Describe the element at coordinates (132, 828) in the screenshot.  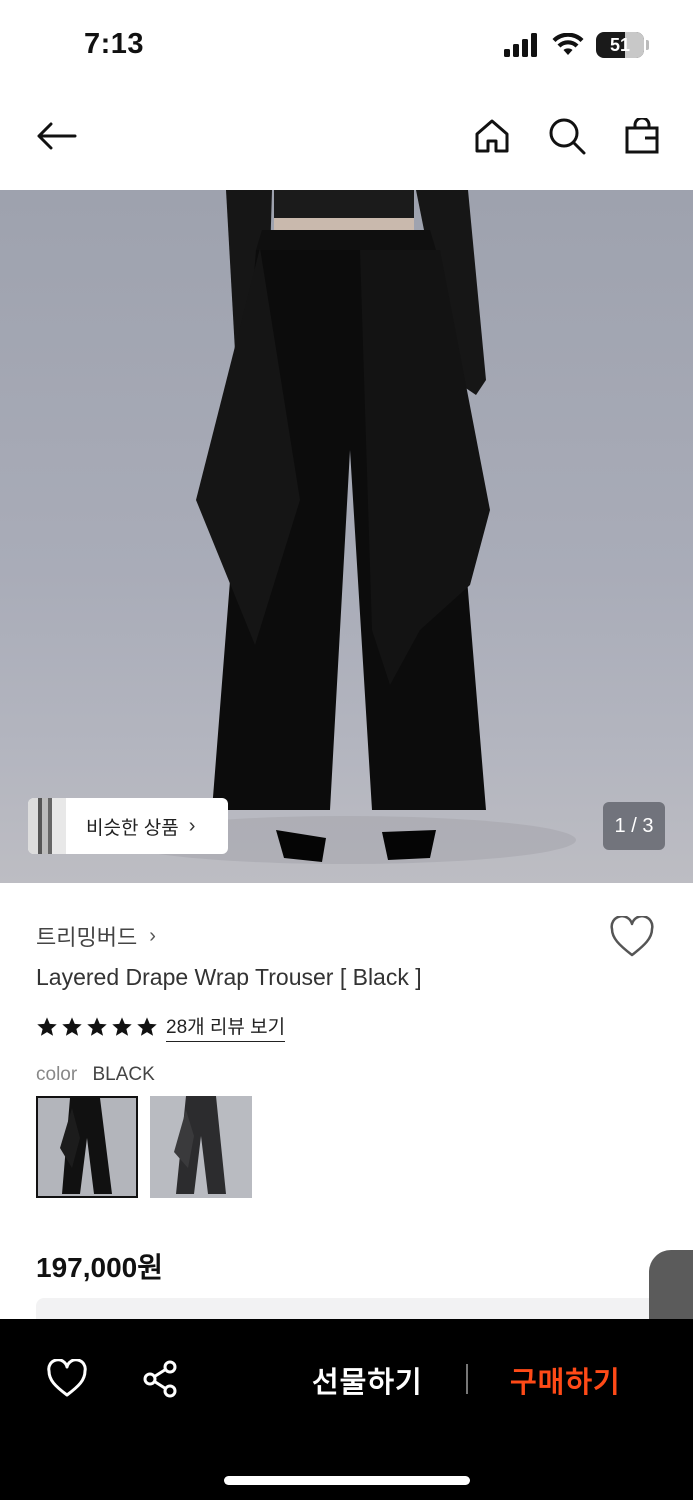
I see `similar-products-label: 비슷한 상품` at that location.